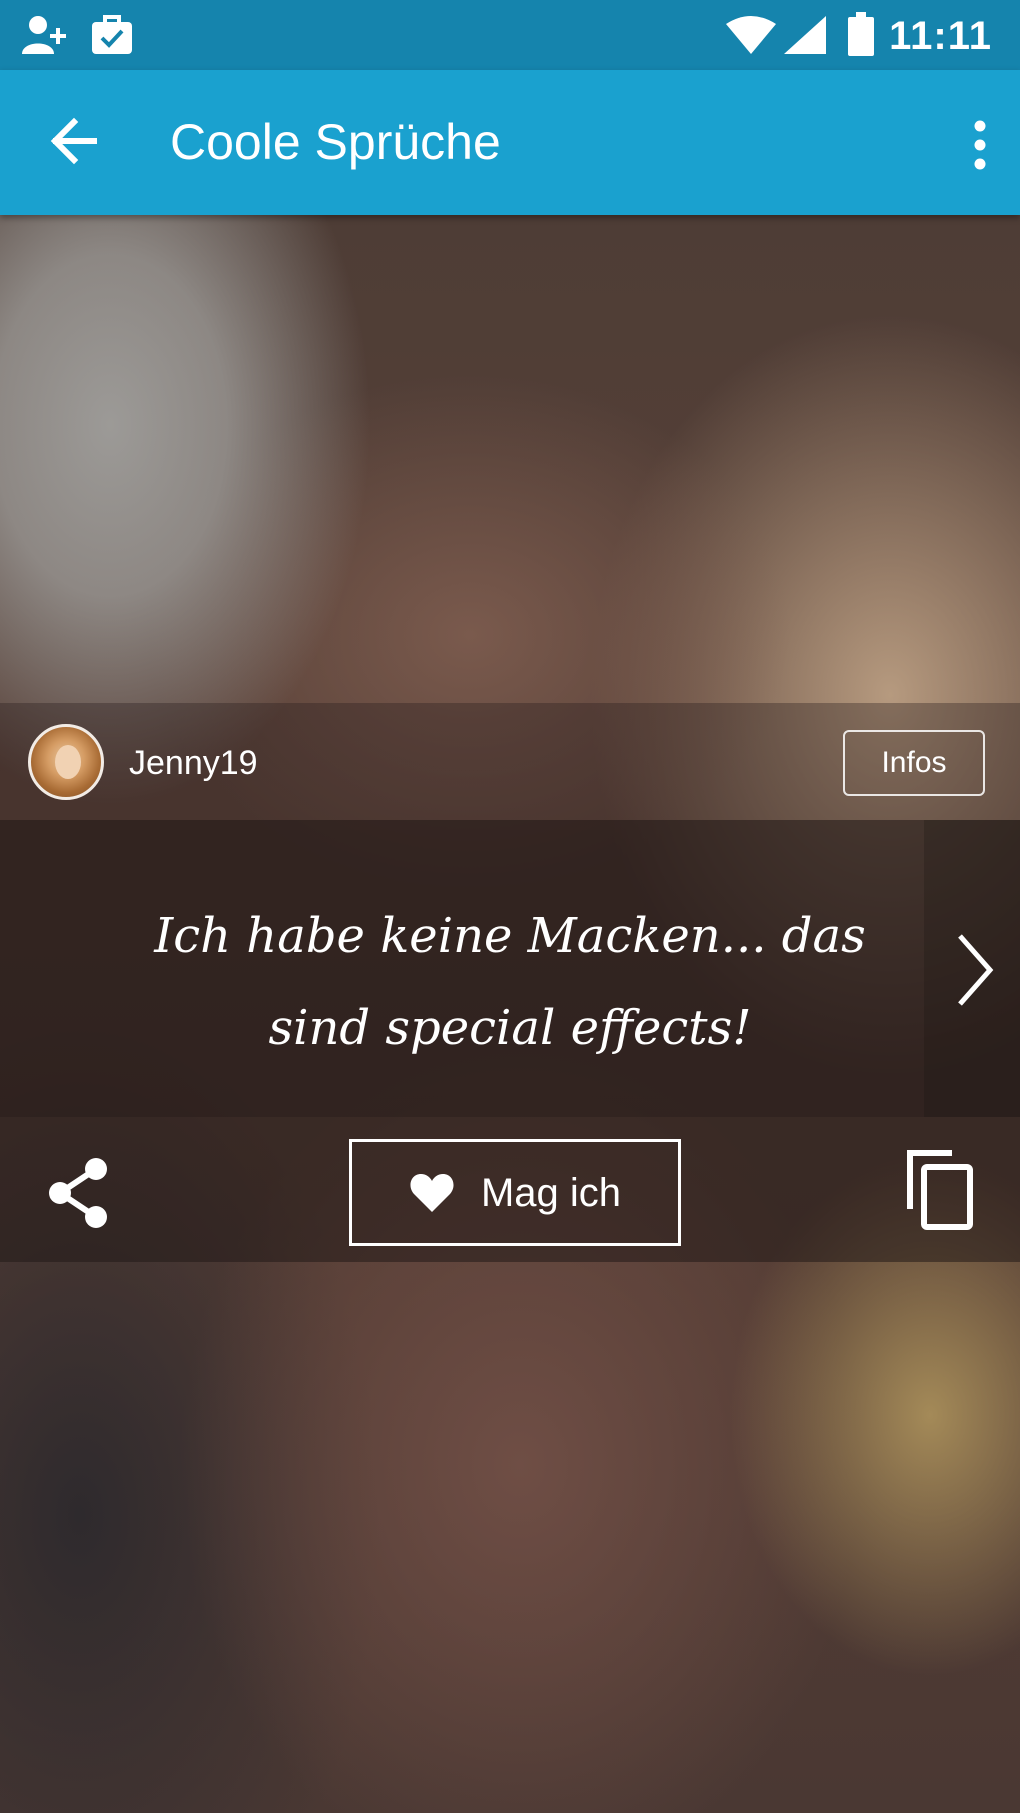 The width and height of the screenshot is (1020, 1813). I want to click on app-bar: Coole Sprüche, so click(510, 142).